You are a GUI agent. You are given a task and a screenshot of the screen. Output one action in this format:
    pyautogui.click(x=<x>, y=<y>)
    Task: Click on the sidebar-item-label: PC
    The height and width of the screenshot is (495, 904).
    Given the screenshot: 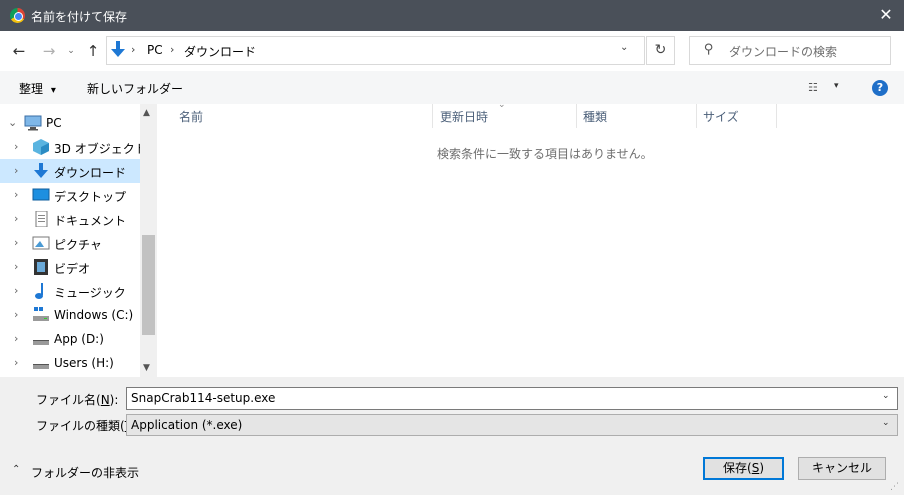 What is the action you would take?
    pyautogui.click(x=54, y=123)
    